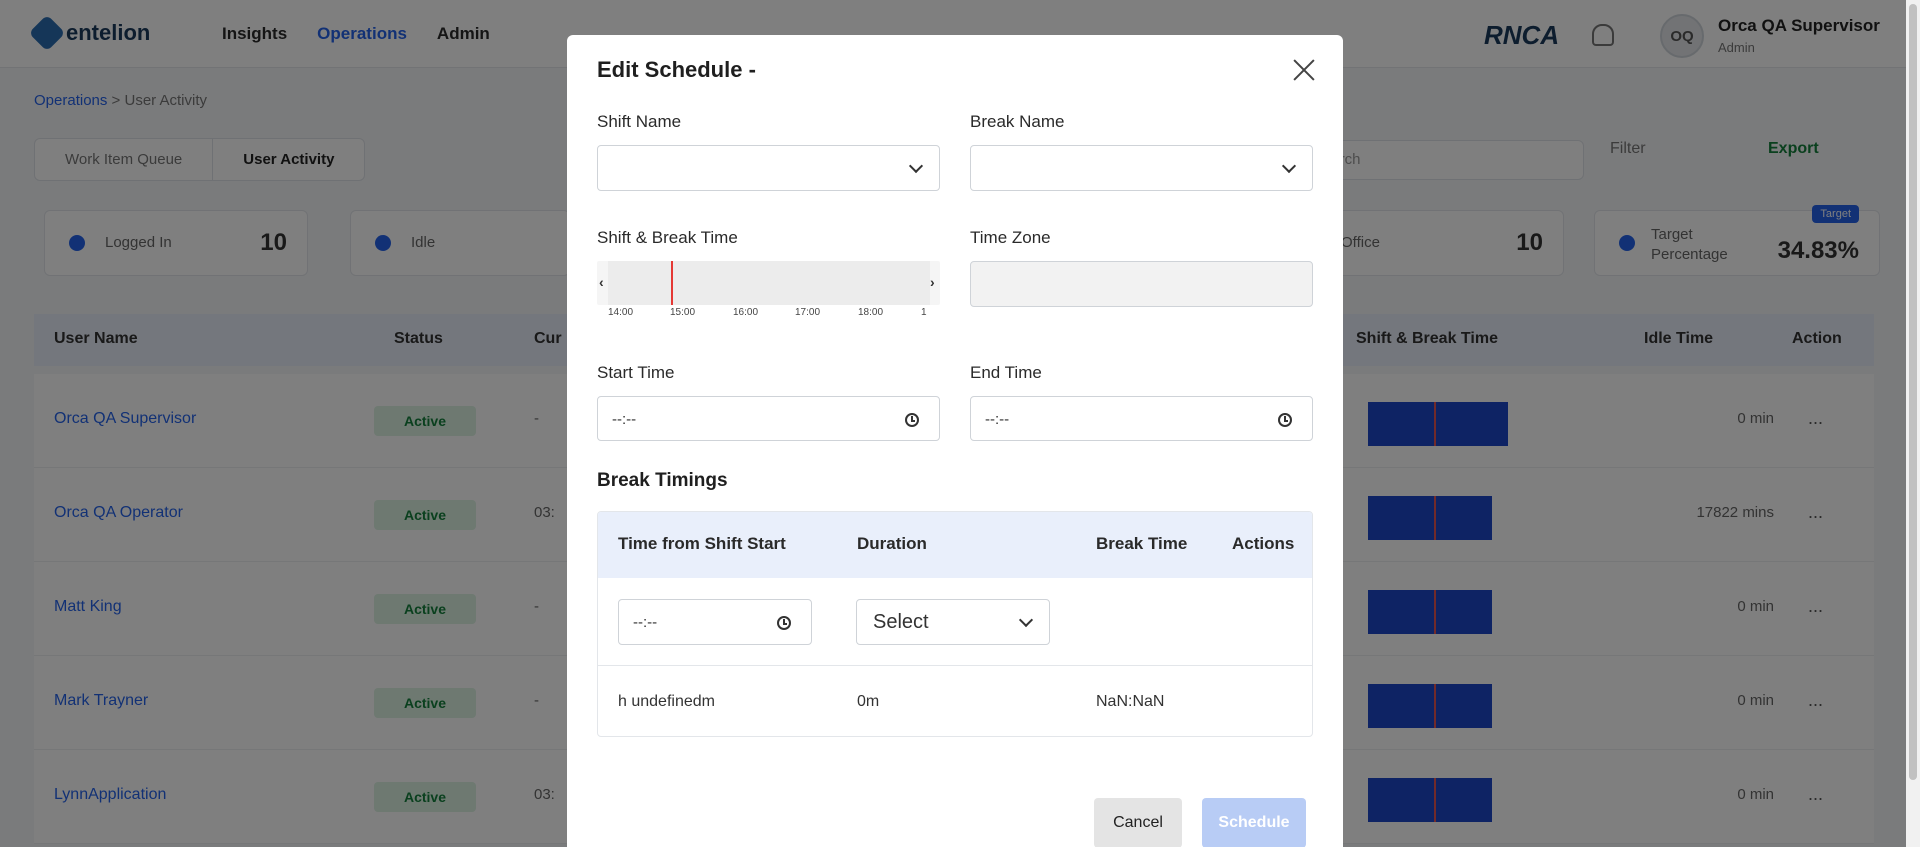 Image resolution: width=1920 pixels, height=847 pixels. What do you see at coordinates (636, 372) in the screenshot?
I see `start-time-label: Start Time` at bounding box center [636, 372].